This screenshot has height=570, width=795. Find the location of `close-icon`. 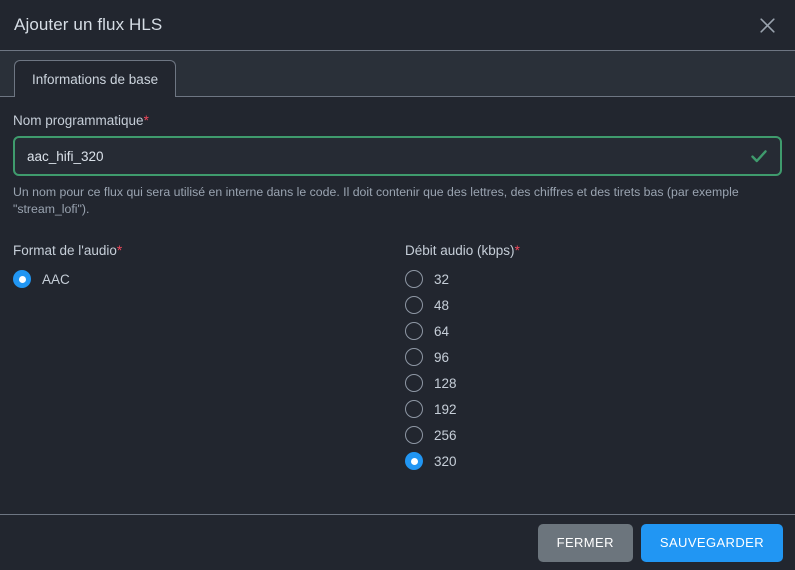

close-icon is located at coordinates (767, 25).